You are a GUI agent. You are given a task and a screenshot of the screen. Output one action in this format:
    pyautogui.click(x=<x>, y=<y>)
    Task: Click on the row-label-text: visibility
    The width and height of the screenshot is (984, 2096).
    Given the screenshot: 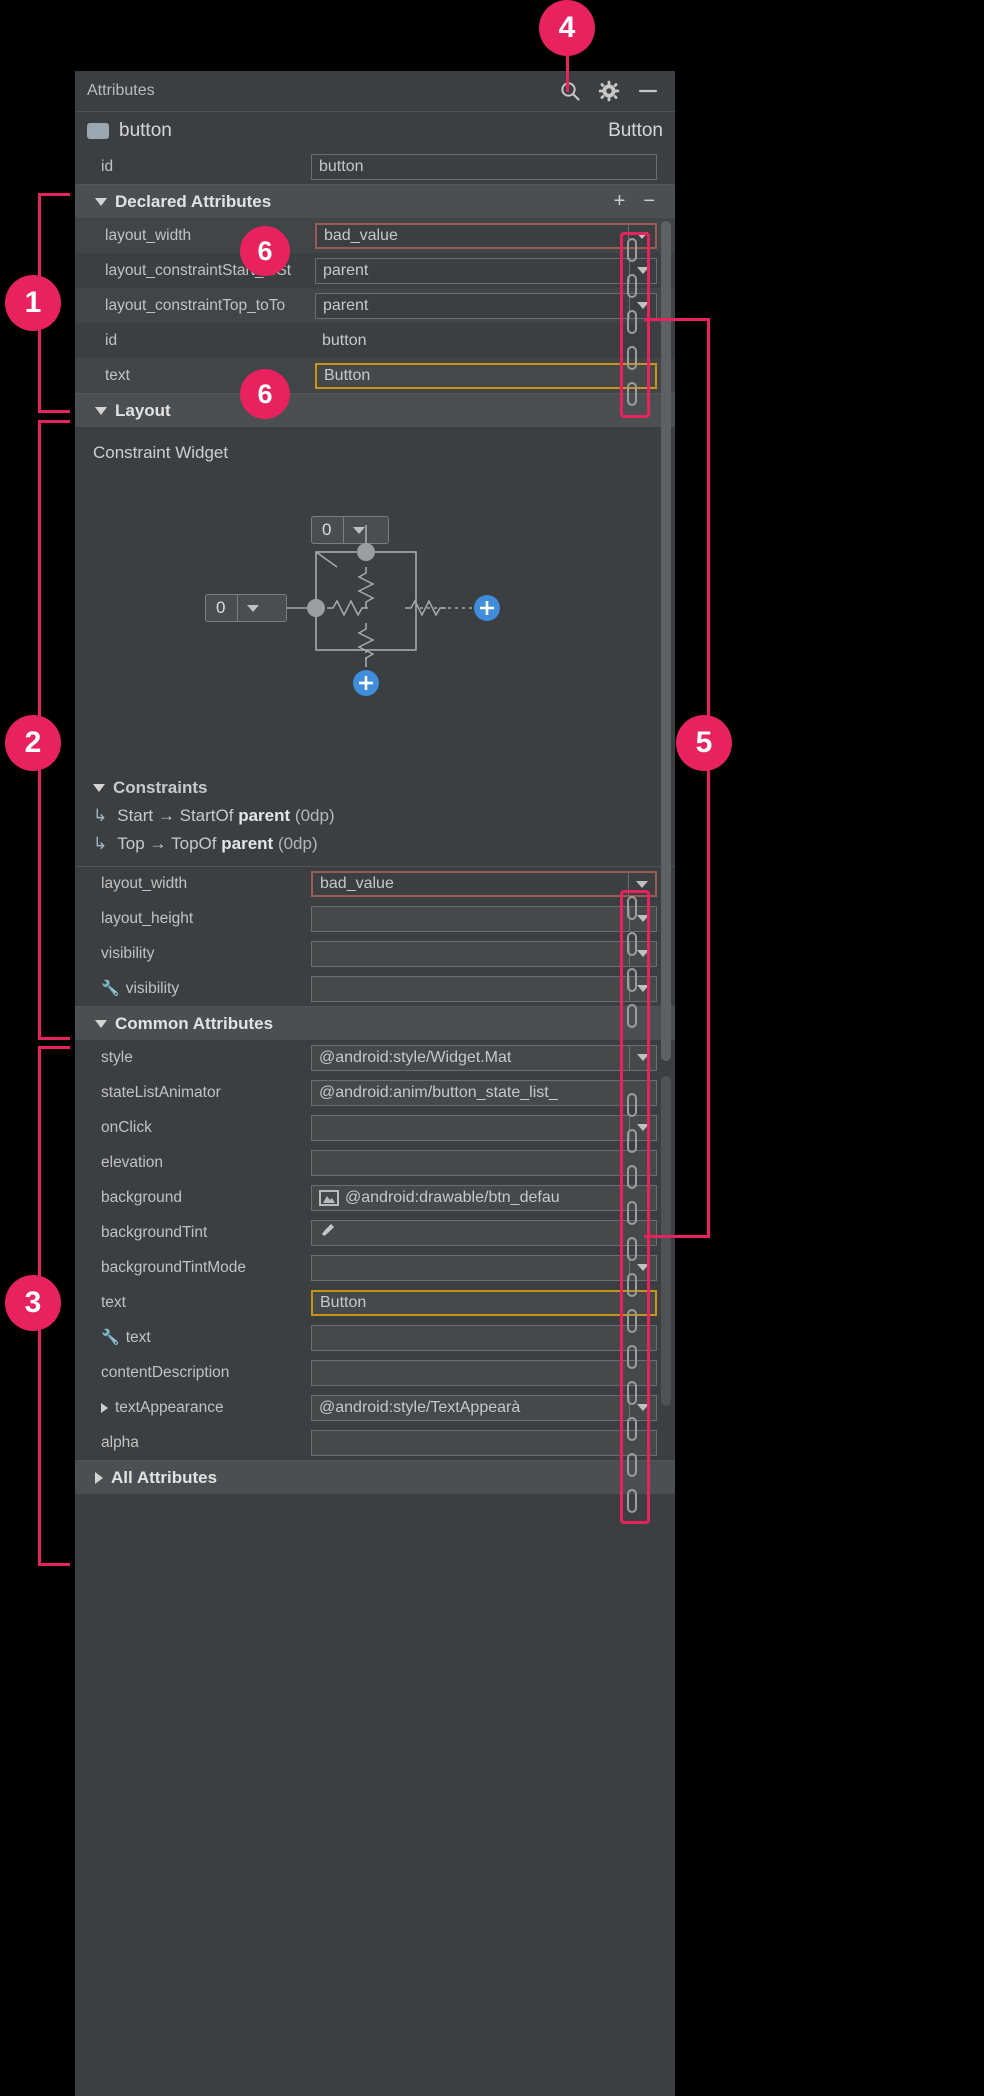 What is the action you would take?
    pyautogui.click(x=152, y=988)
    